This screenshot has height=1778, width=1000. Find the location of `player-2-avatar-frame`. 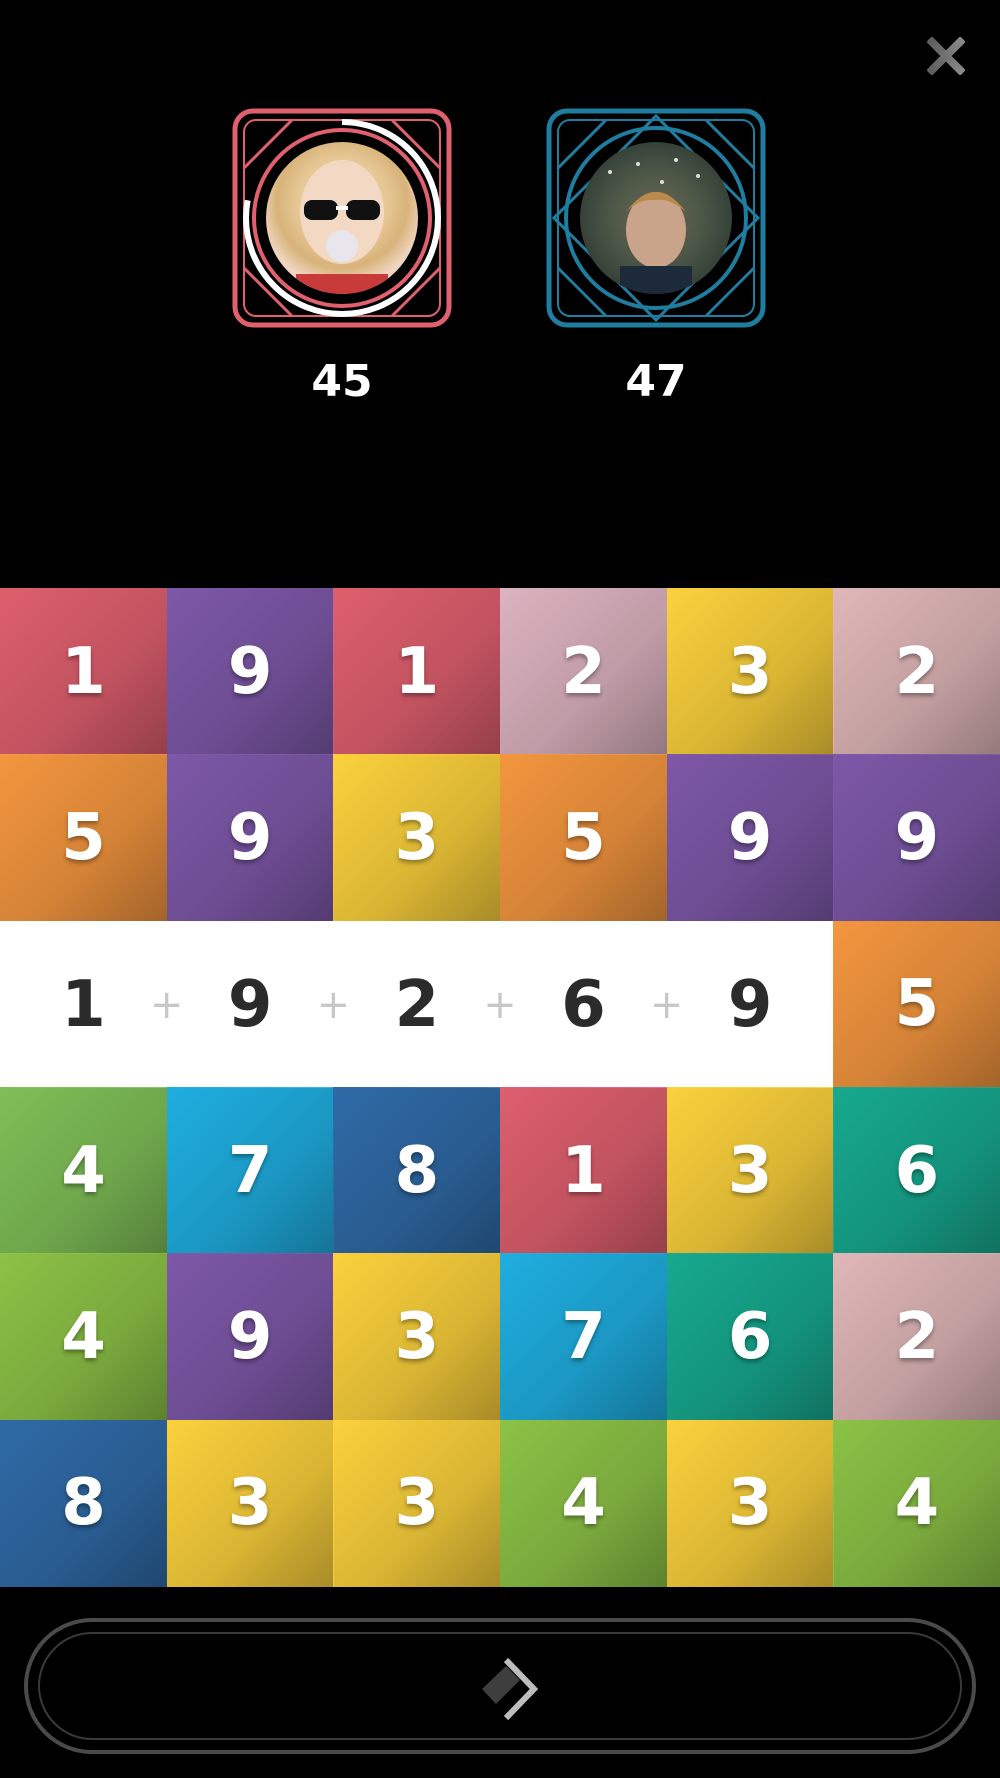

player-2-avatar-frame is located at coordinates (656, 218).